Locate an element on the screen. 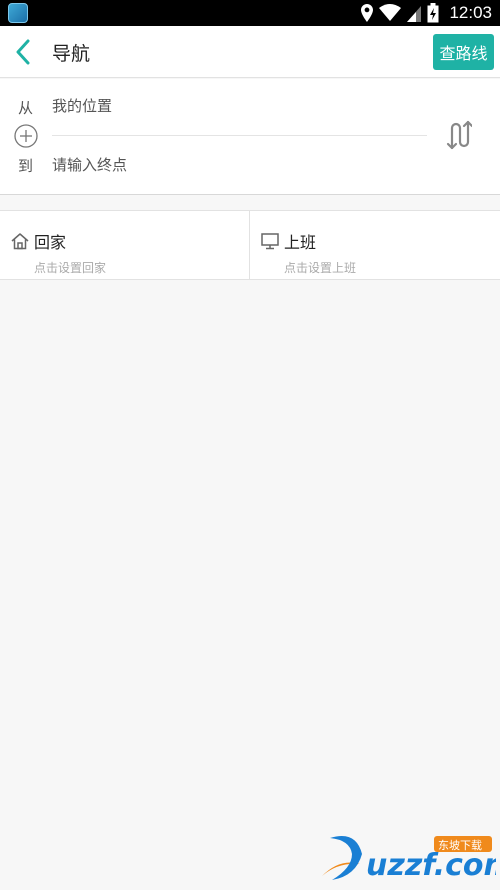 The image size is (500, 890). work-shortcut: 上班 点击设置上班 is located at coordinates (375, 245).